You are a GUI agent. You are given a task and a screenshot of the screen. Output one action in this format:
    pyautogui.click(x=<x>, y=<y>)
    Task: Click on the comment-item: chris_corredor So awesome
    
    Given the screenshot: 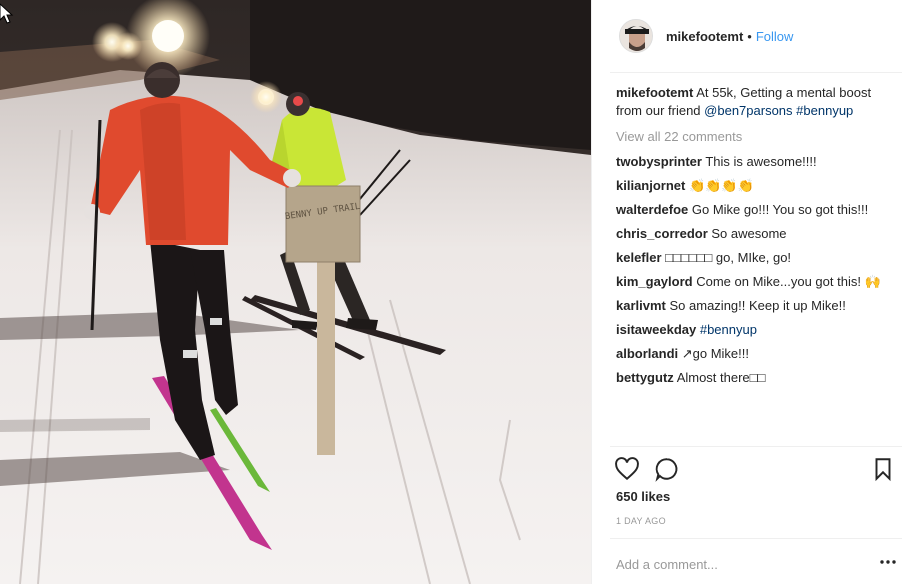 What is the action you would take?
    pyautogui.click(x=754, y=234)
    